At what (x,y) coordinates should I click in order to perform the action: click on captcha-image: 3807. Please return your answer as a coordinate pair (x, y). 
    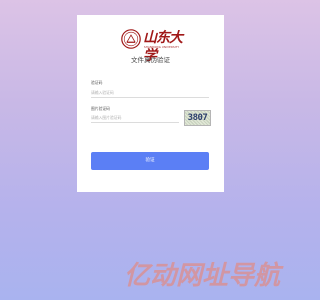
    Looking at the image, I should click on (197, 118).